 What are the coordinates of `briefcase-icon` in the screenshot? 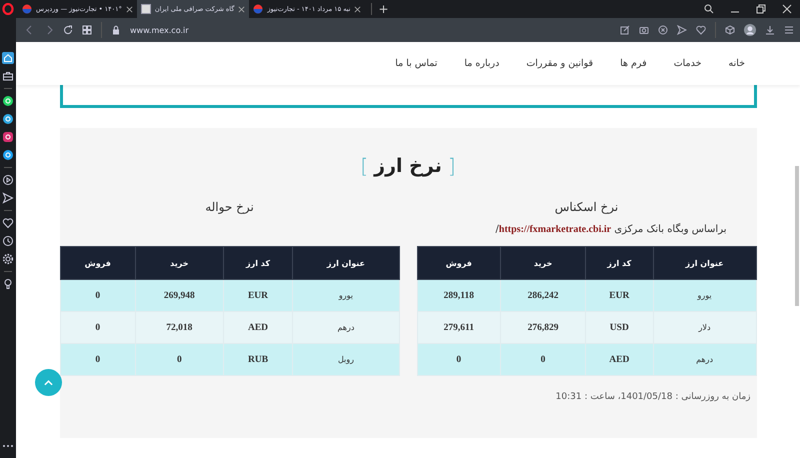 It's located at (8, 76).